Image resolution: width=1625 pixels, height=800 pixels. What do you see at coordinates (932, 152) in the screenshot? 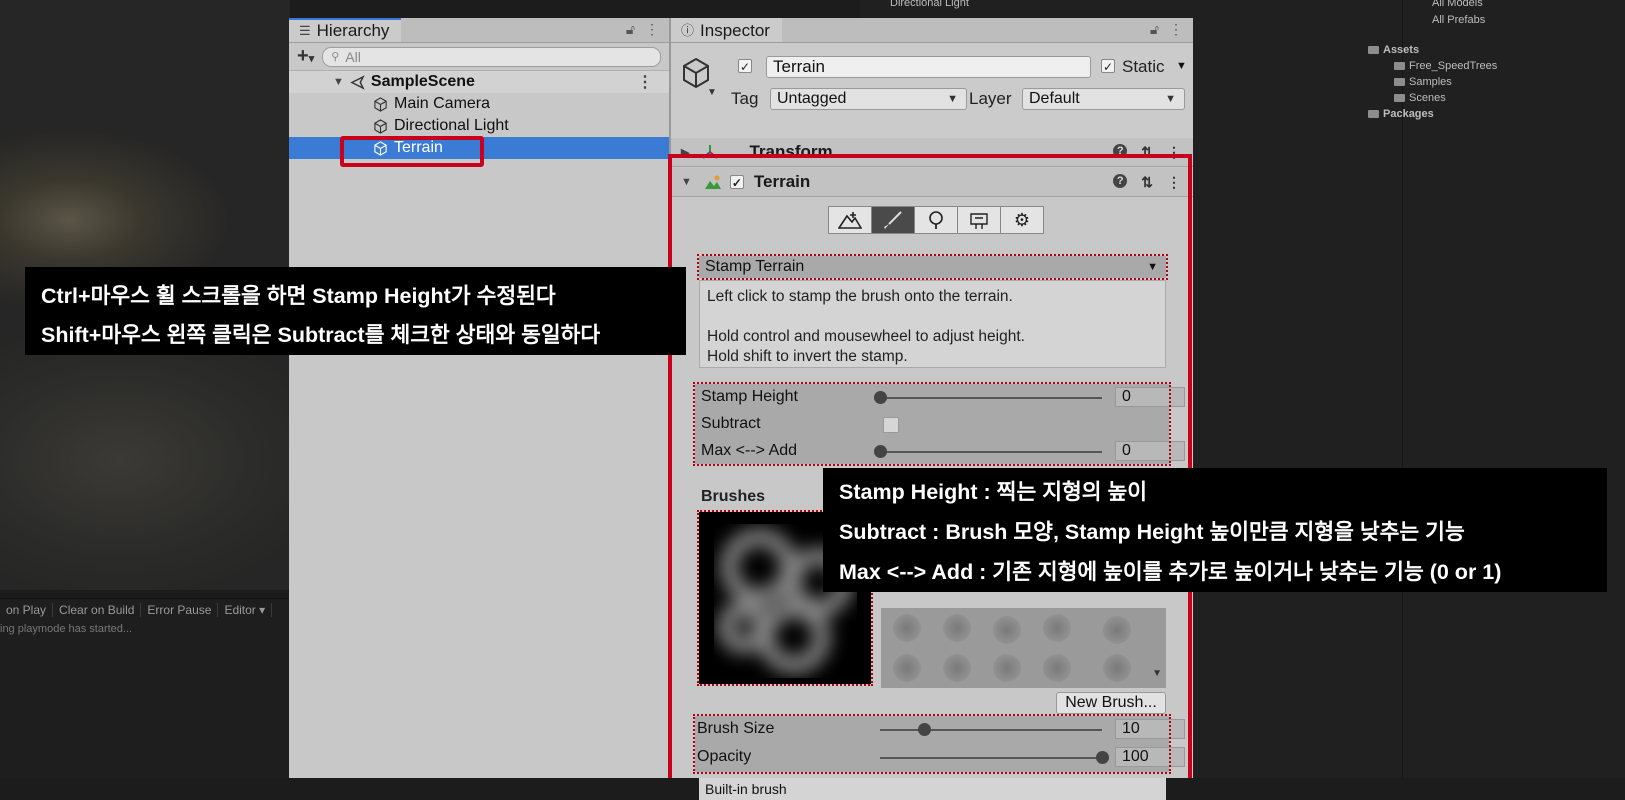
I see `component-transform-header: ▶ Transform ? ⇅ ⋮` at bounding box center [932, 152].